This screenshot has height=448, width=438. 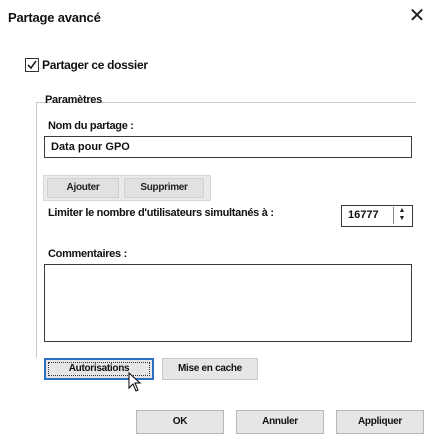 I want to click on spinner-buttons: ▲ ▼, so click(x=401, y=215).